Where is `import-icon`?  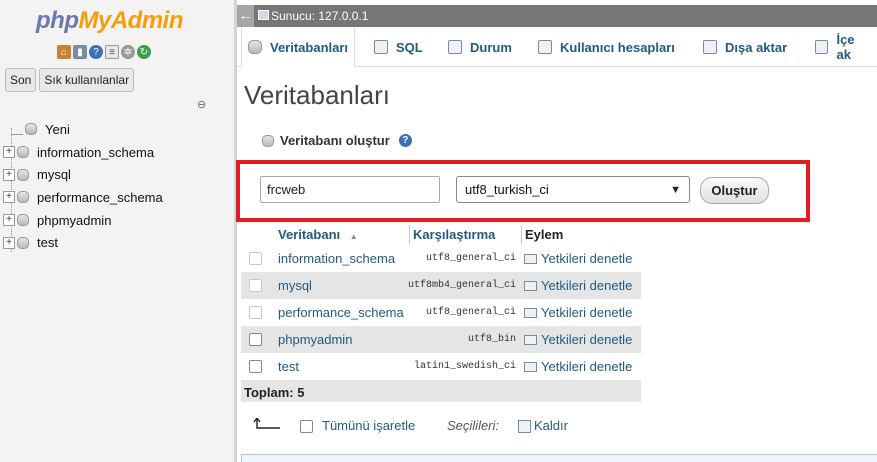 import-icon is located at coordinates (822, 47).